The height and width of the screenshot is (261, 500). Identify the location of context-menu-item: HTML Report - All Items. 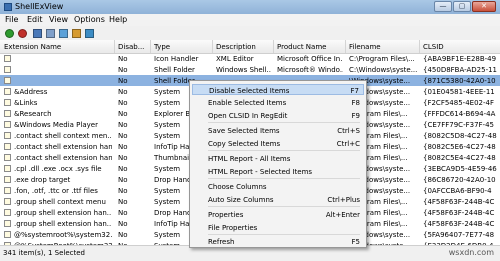
(278, 158).